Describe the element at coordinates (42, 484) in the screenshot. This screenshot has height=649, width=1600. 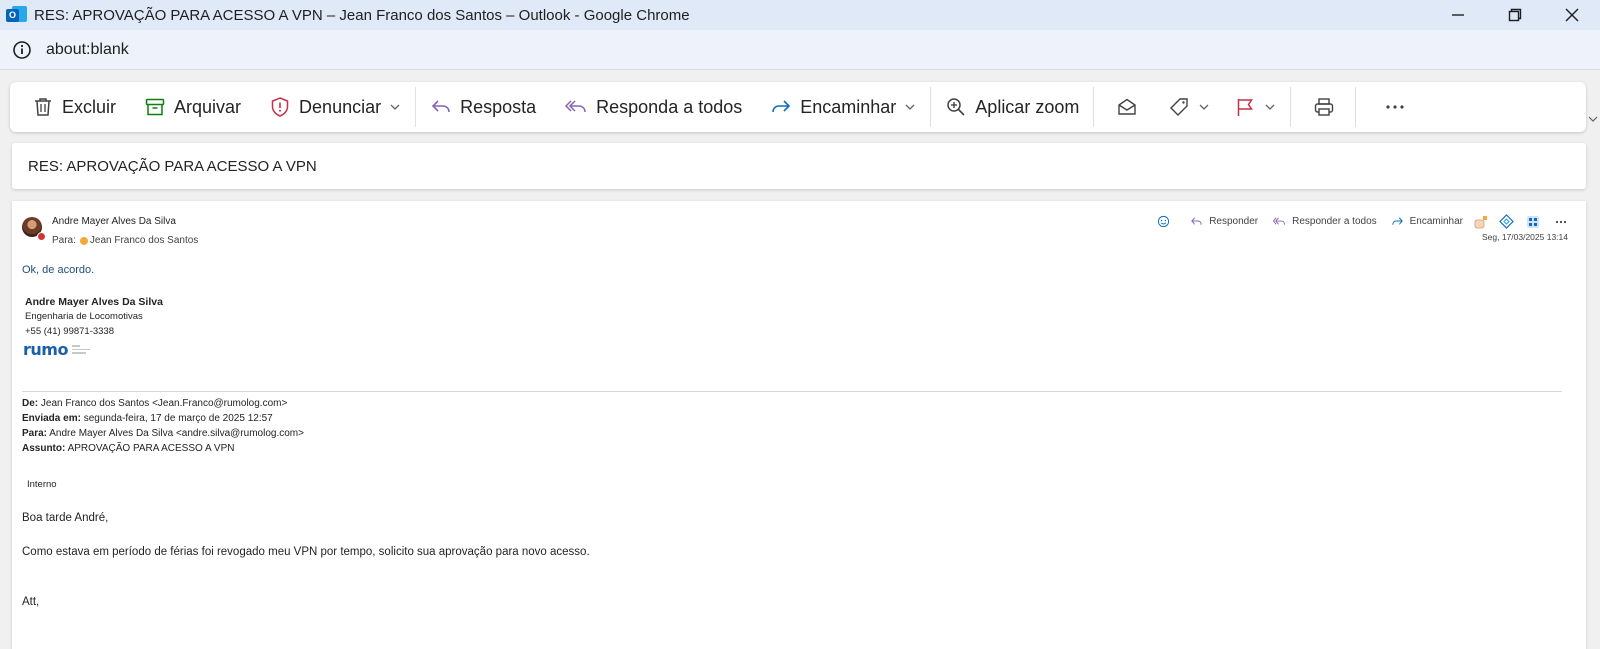
I see `classification-label: Interno` at that location.